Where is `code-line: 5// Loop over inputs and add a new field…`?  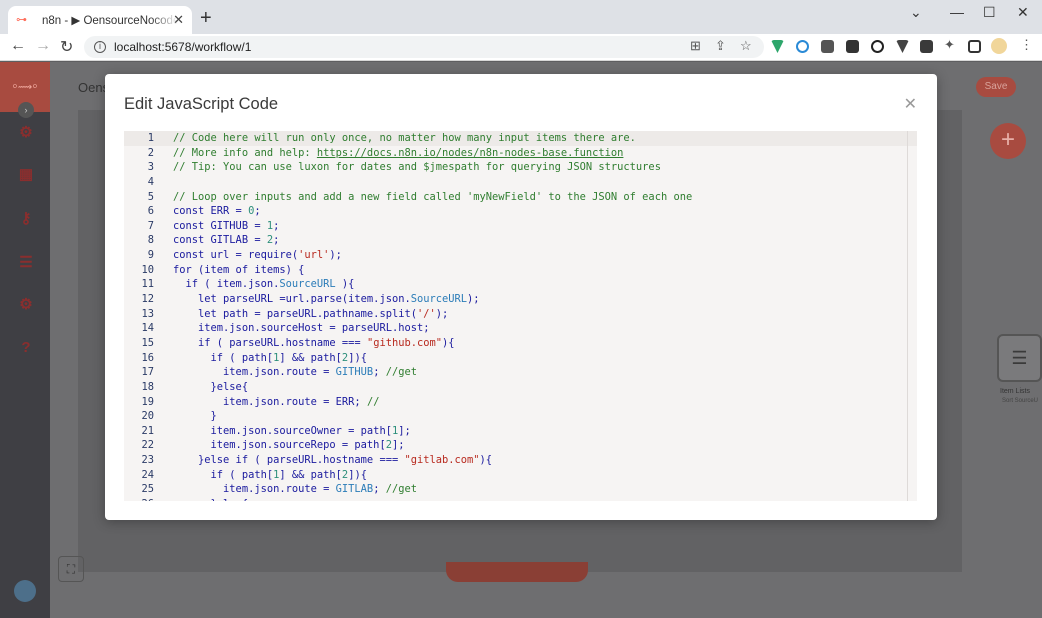
code-line: 5// Loop over inputs and add a new field… is located at coordinates (515, 197).